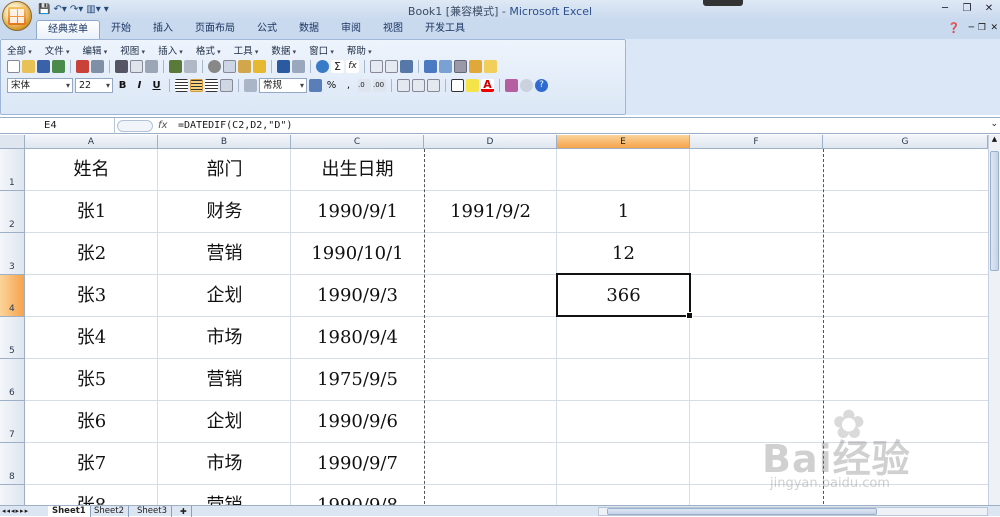 The width and height of the screenshot is (1000, 517). What do you see at coordinates (69, 511) in the screenshot?
I see `sheet-tab-1: Sheet1` at bounding box center [69, 511].